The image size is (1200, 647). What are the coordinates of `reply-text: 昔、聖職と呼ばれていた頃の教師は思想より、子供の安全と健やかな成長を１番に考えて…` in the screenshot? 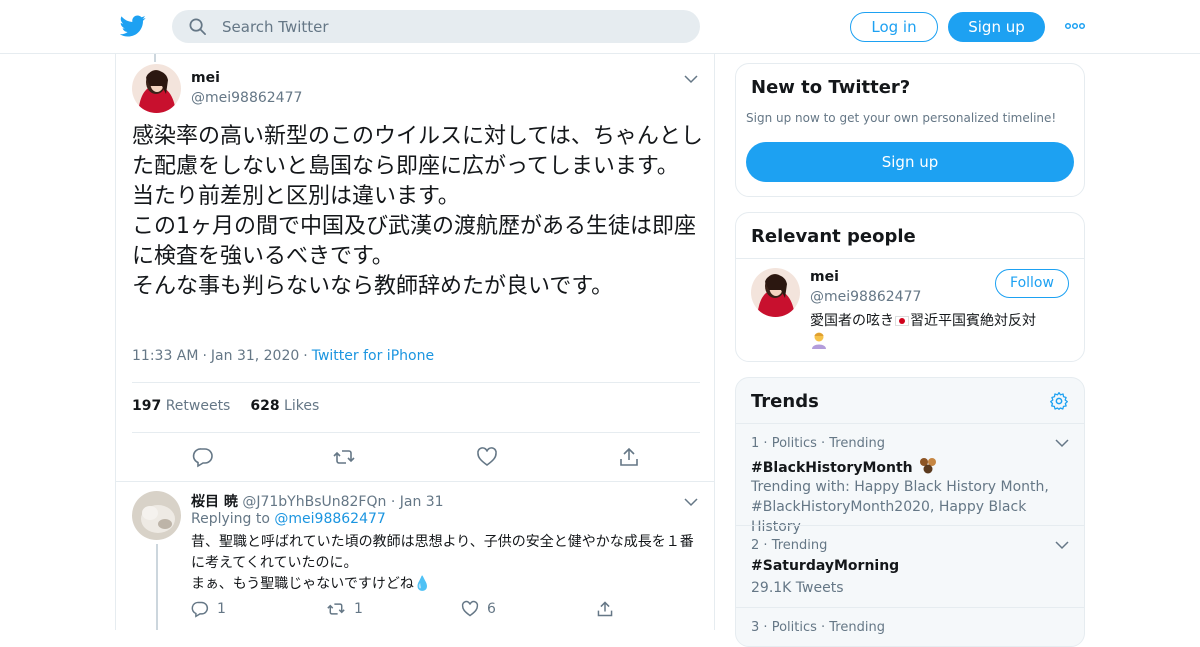 It's located at (442, 563).